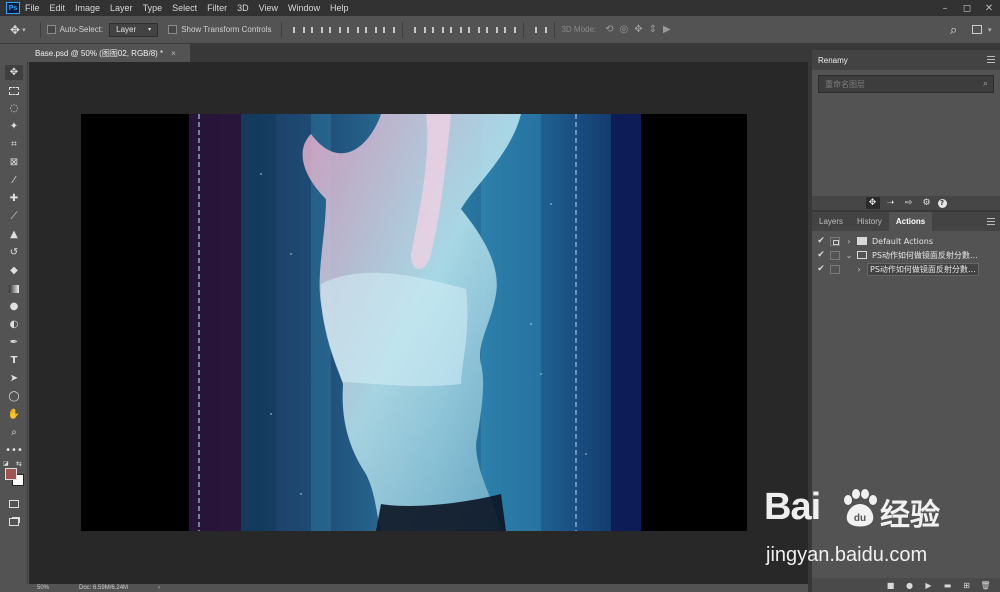 Image resolution: width=1000 pixels, height=592 pixels. Describe the element at coordinates (14, 108) in the screenshot. I see `lasso-tool-icon: ◌` at that location.